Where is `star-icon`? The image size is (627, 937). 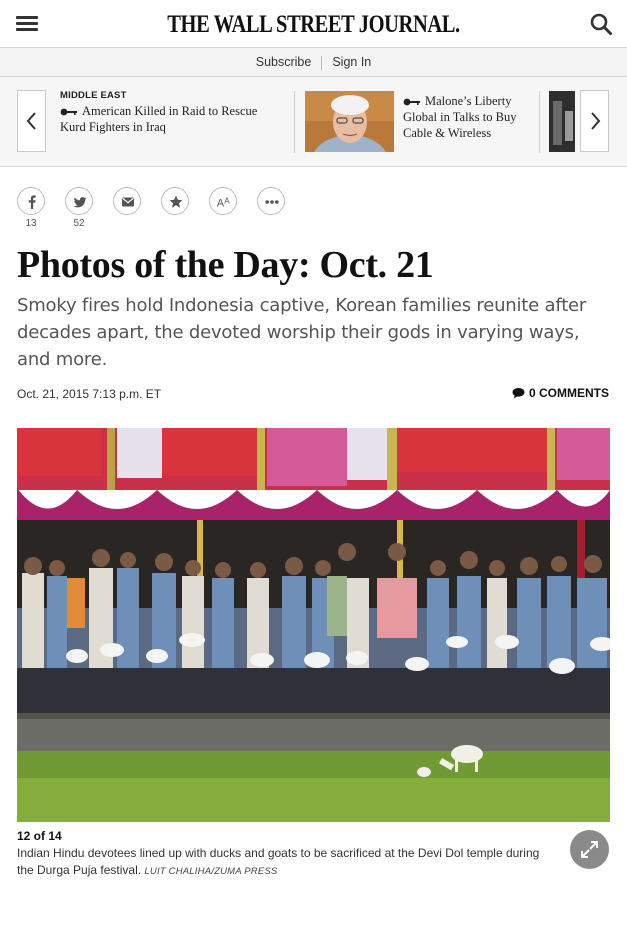
star-icon is located at coordinates (176, 201).